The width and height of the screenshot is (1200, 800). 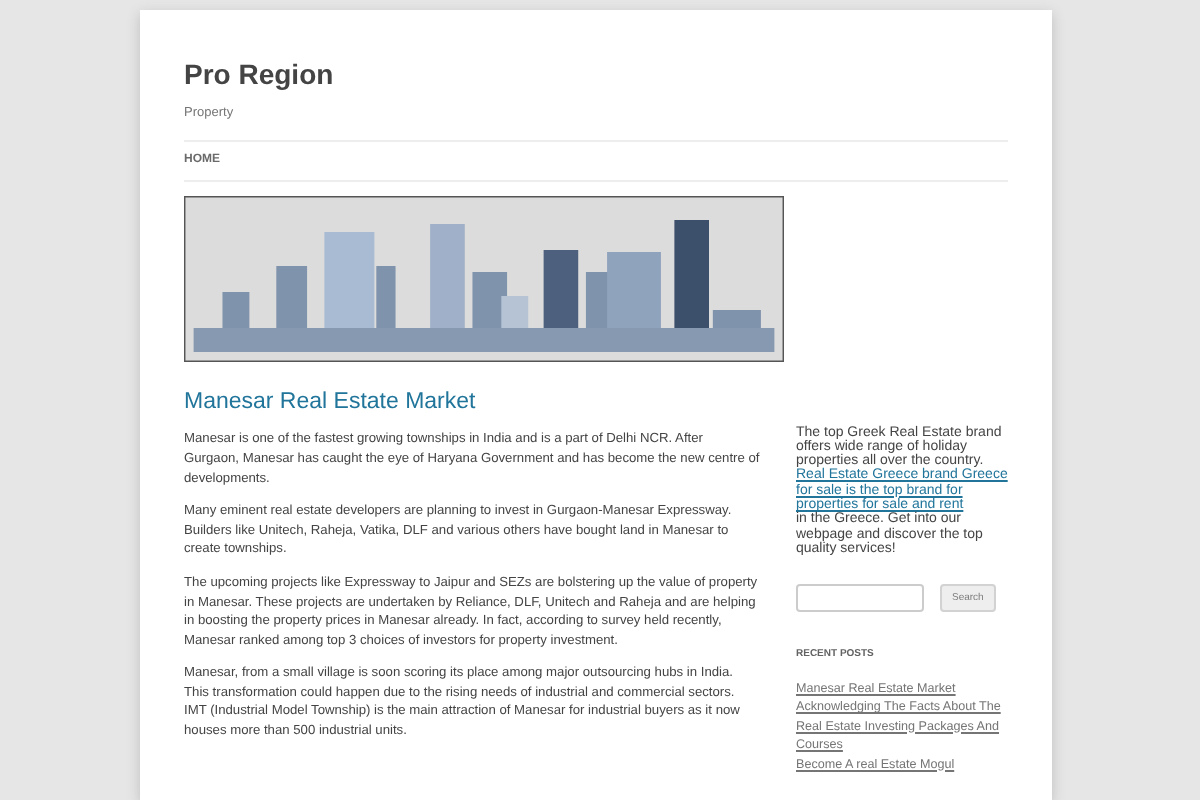 I want to click on post-title: Manesar Real Estate Market, so click(x=490, y=403).